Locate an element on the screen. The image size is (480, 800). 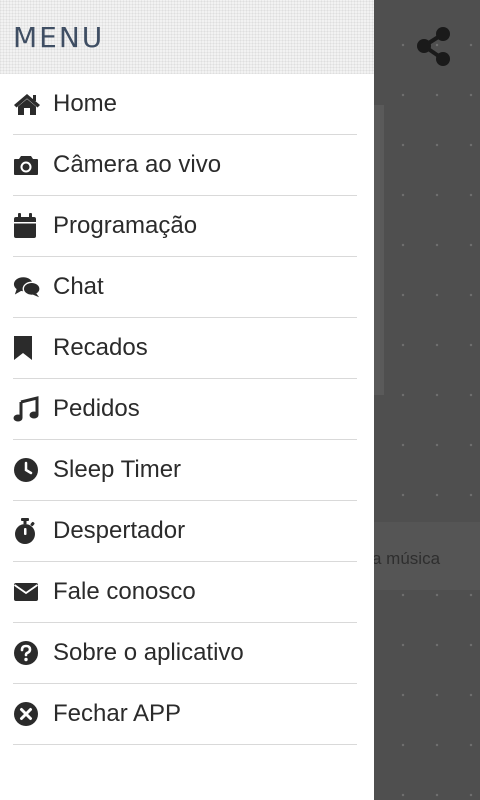
menu-title: MENU is located at coordinates (59, 37).